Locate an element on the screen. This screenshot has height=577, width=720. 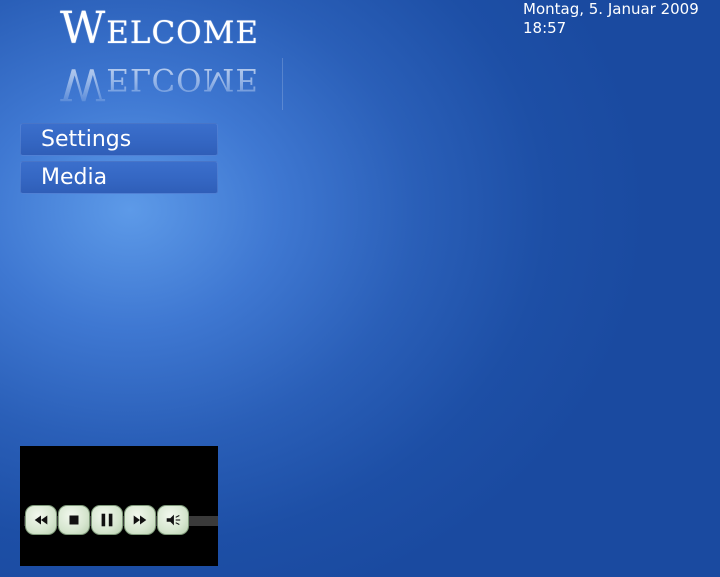
rewind-button is located at coordinates (41, 520).